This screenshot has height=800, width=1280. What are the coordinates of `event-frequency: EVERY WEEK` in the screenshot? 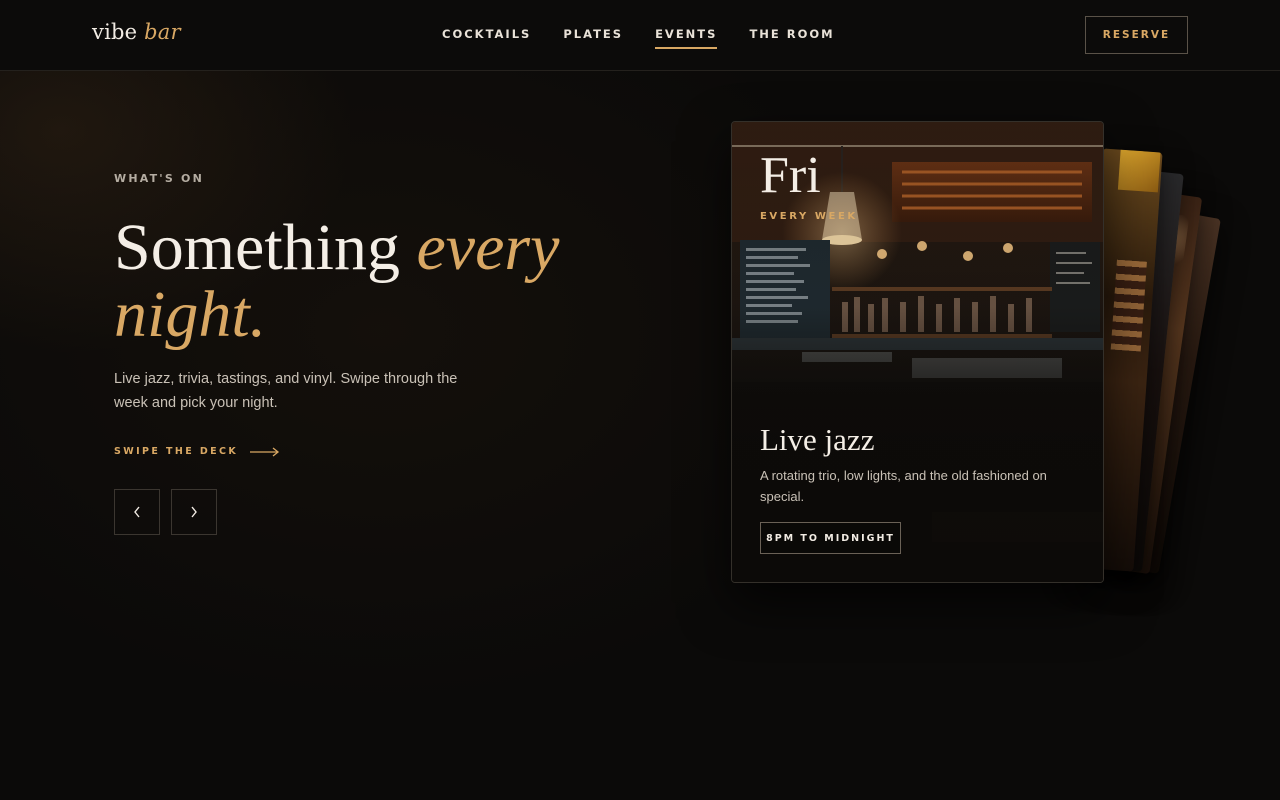 It's located at (809, 216).